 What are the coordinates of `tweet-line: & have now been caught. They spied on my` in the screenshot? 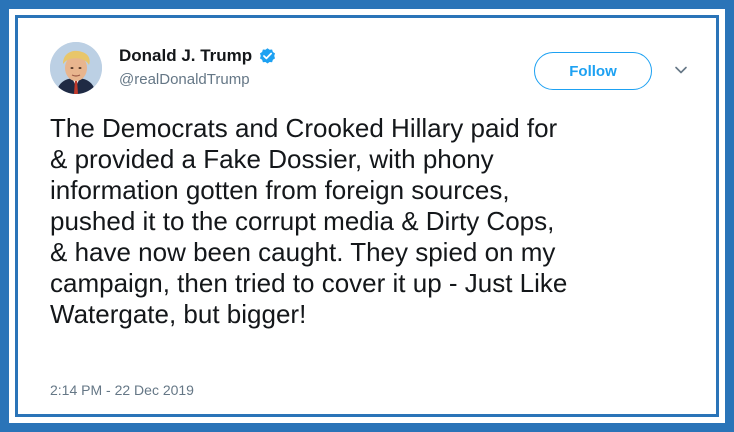 It's located at (303, 252).